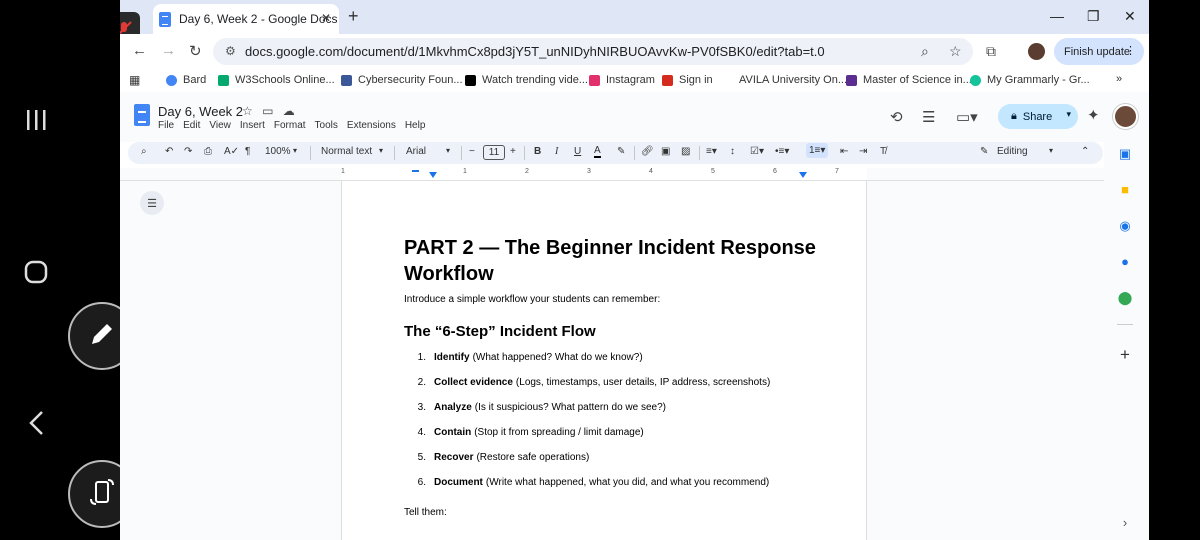 This screenshot has height=540, width=1200. I want to click on undo-icon: ↶, so click(169, 151).